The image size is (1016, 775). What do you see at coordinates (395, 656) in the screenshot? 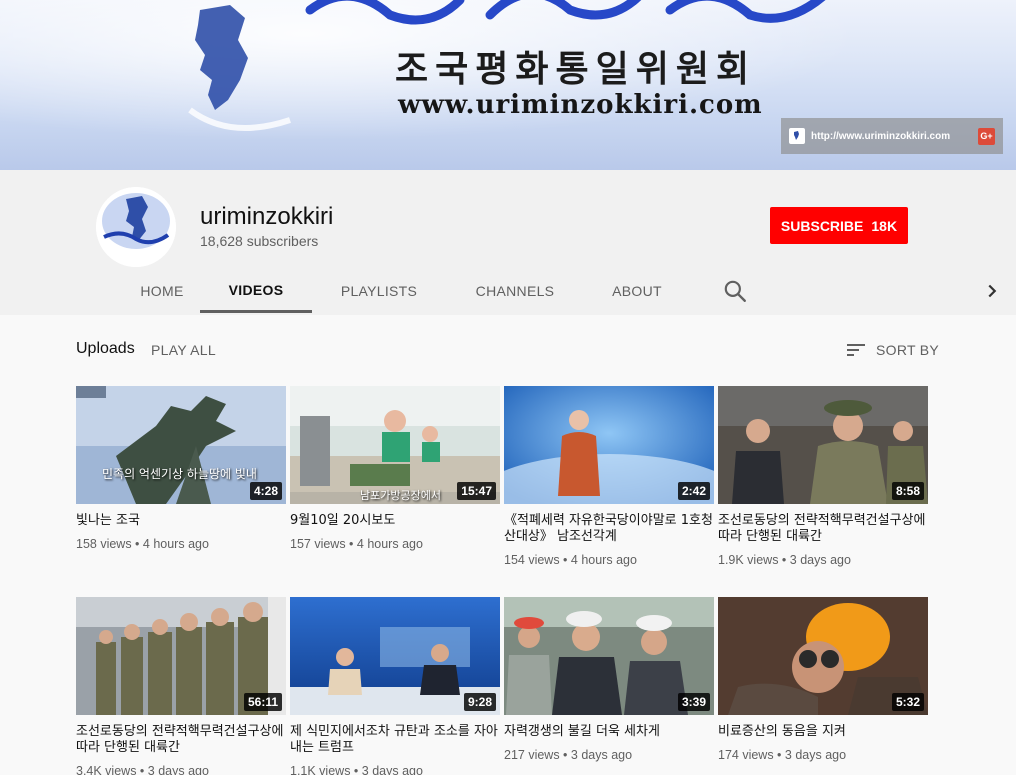
I see `video-thumbnail: 9:28` at bounding box center [395, 656].